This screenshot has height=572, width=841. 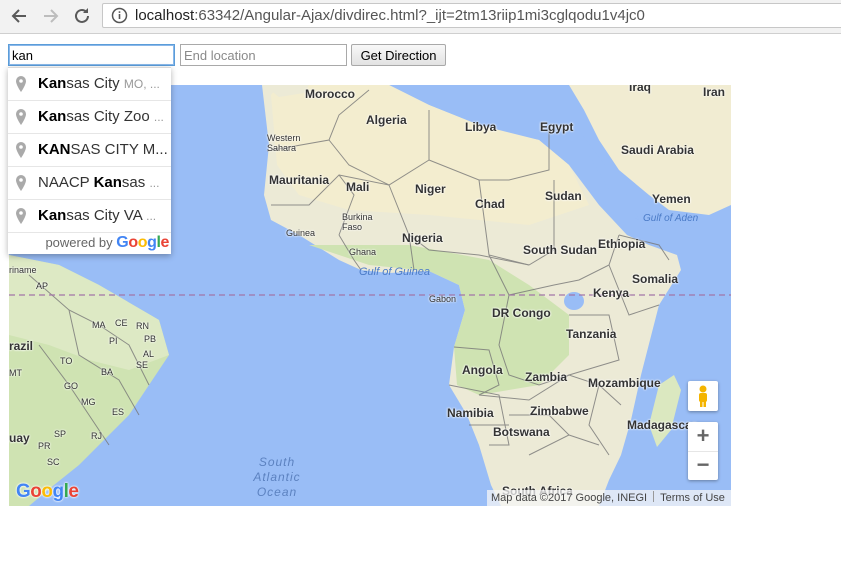 What do you see at coordinates (108, 116) in the screenshot?
I see `item-rest: sas City Zoo` at bounding box center [108, 116].